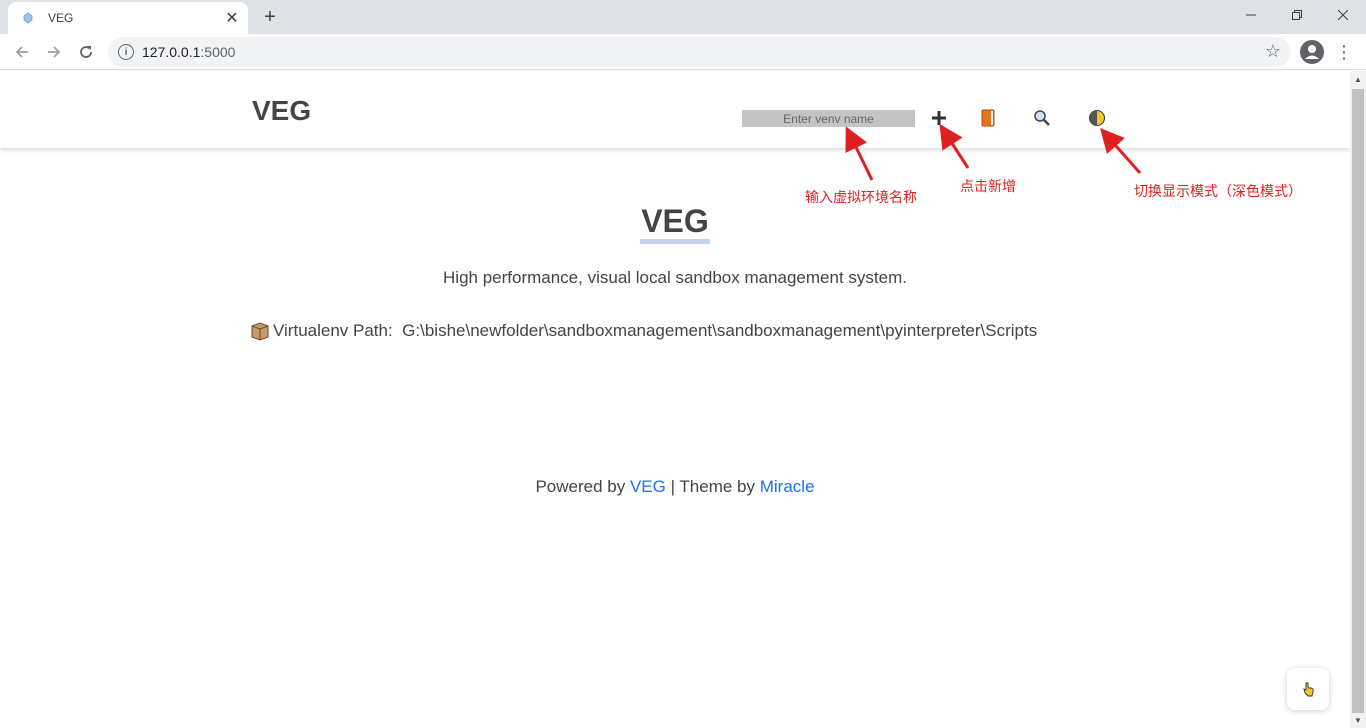 This screenshot has width=1366, height=728. Describe the element at coordinates (648, 486) in the screenshot. I see `veg-link: VEG` at that location.